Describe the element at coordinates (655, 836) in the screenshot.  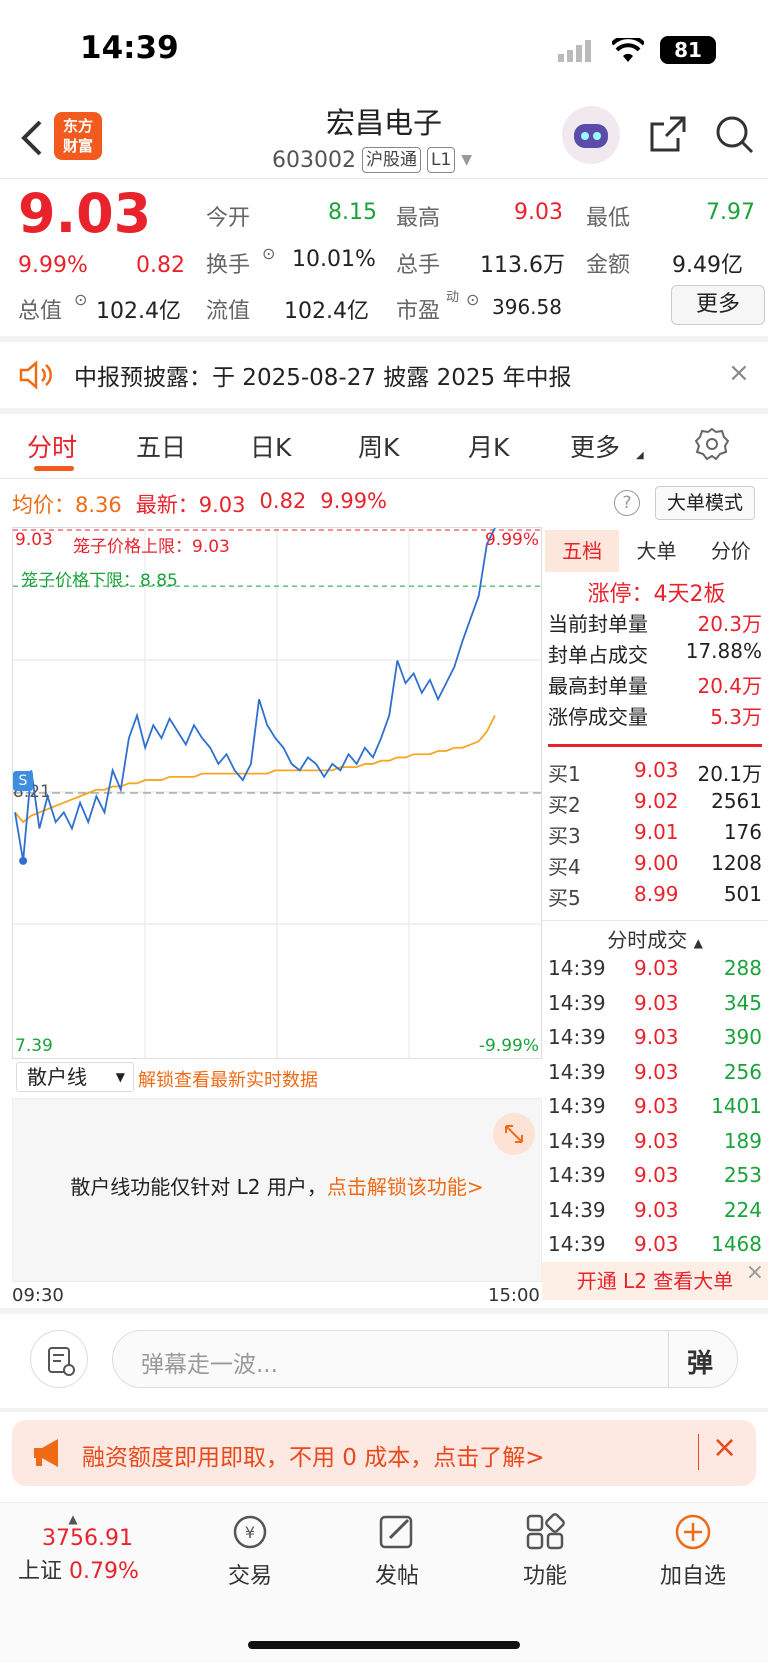
I see `bid-row: 买3 9.01 176` at that location.